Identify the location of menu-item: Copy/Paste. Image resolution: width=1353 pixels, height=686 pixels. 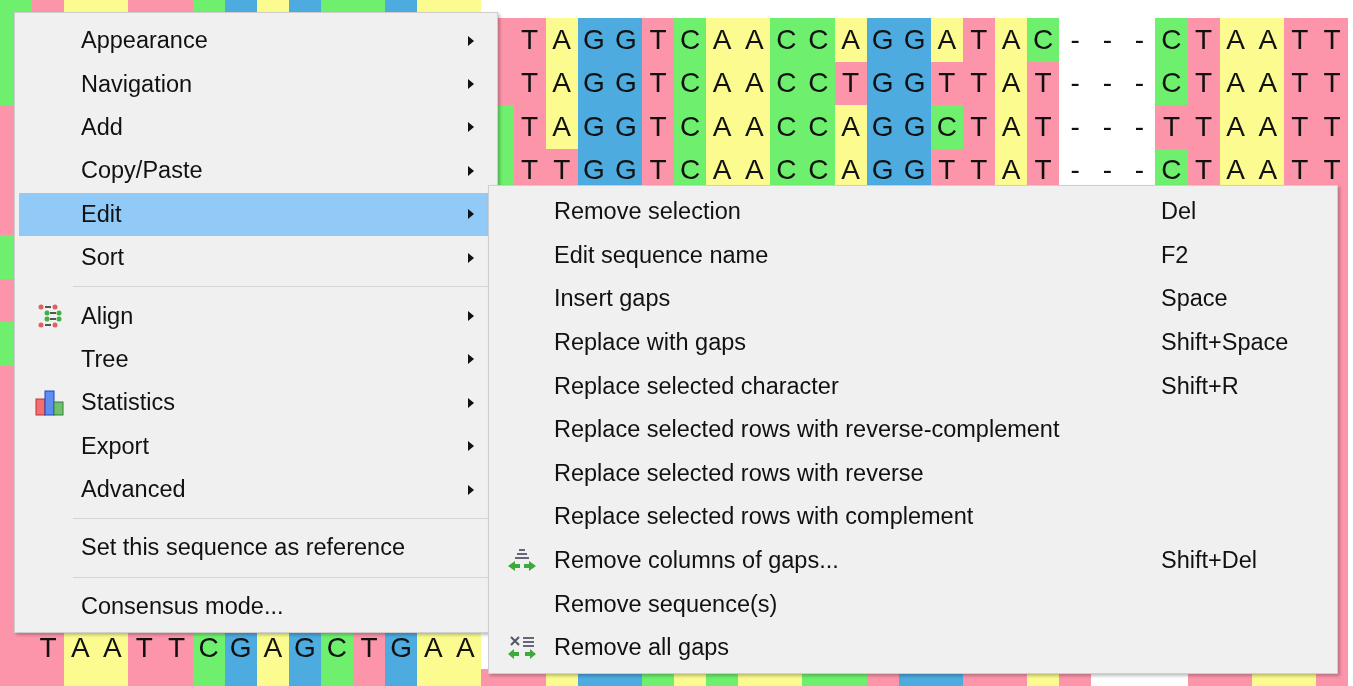
(256, 171).